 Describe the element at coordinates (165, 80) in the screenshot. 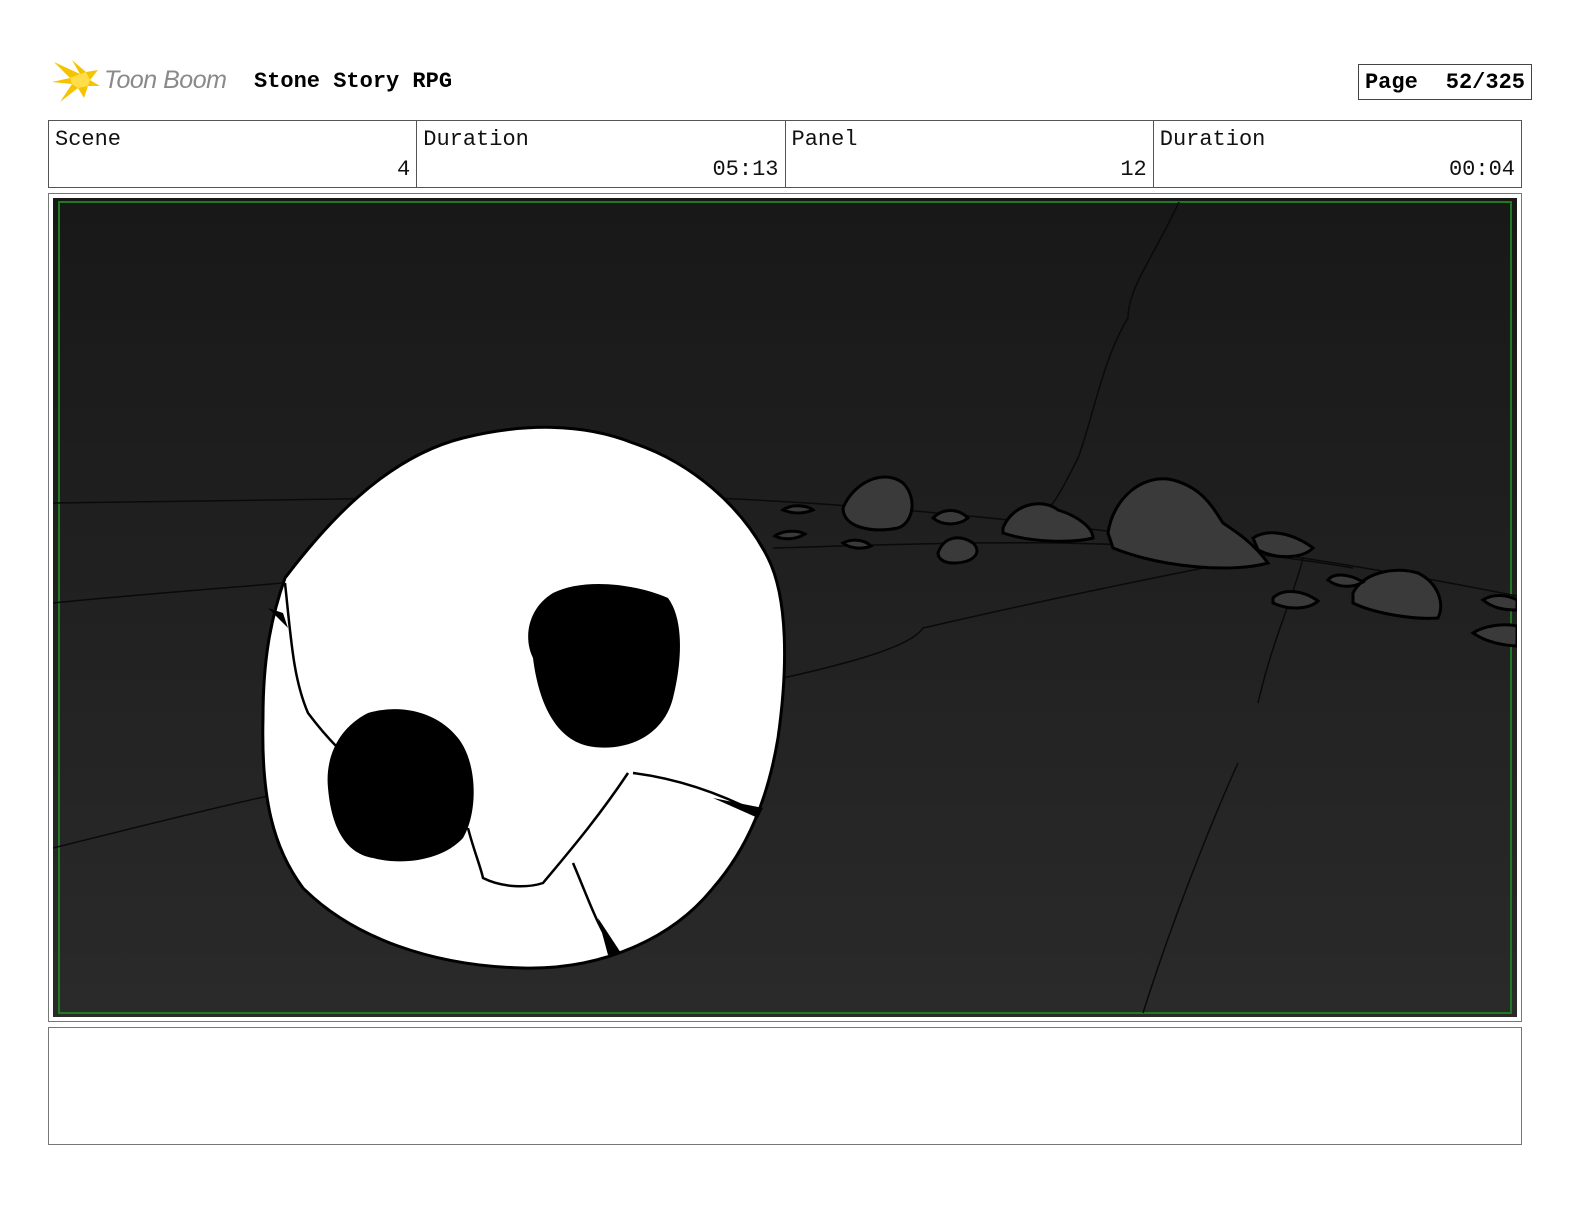

I see `logo-text: Toon Boom` at that location.